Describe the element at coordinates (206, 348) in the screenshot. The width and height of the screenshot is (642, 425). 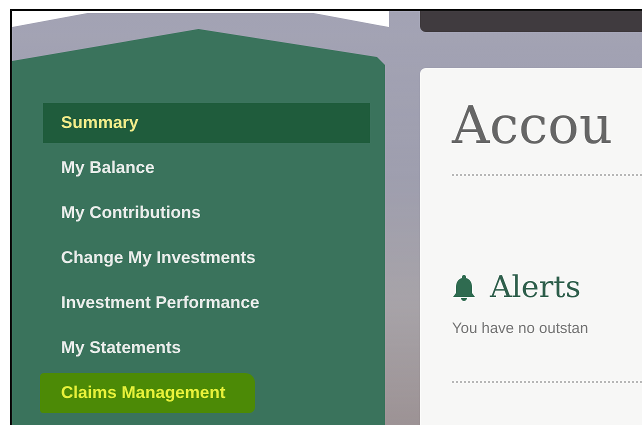
I see `sidebar-item: My Statements` at that location.